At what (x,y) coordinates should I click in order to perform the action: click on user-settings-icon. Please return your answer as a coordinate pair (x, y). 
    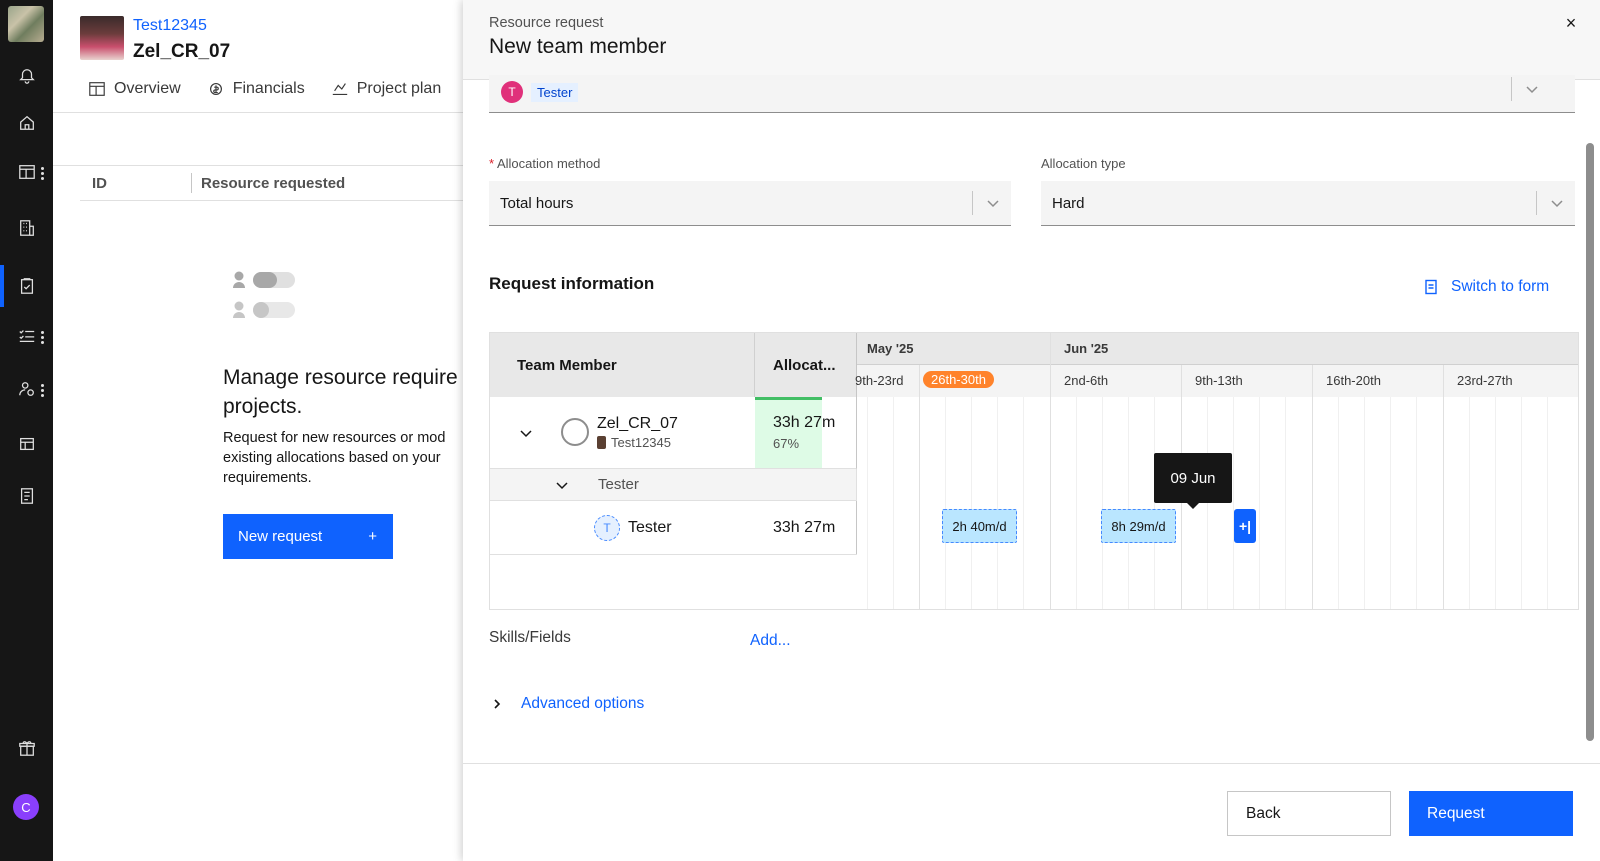
    Looking at the image, I should click on (27, 389).